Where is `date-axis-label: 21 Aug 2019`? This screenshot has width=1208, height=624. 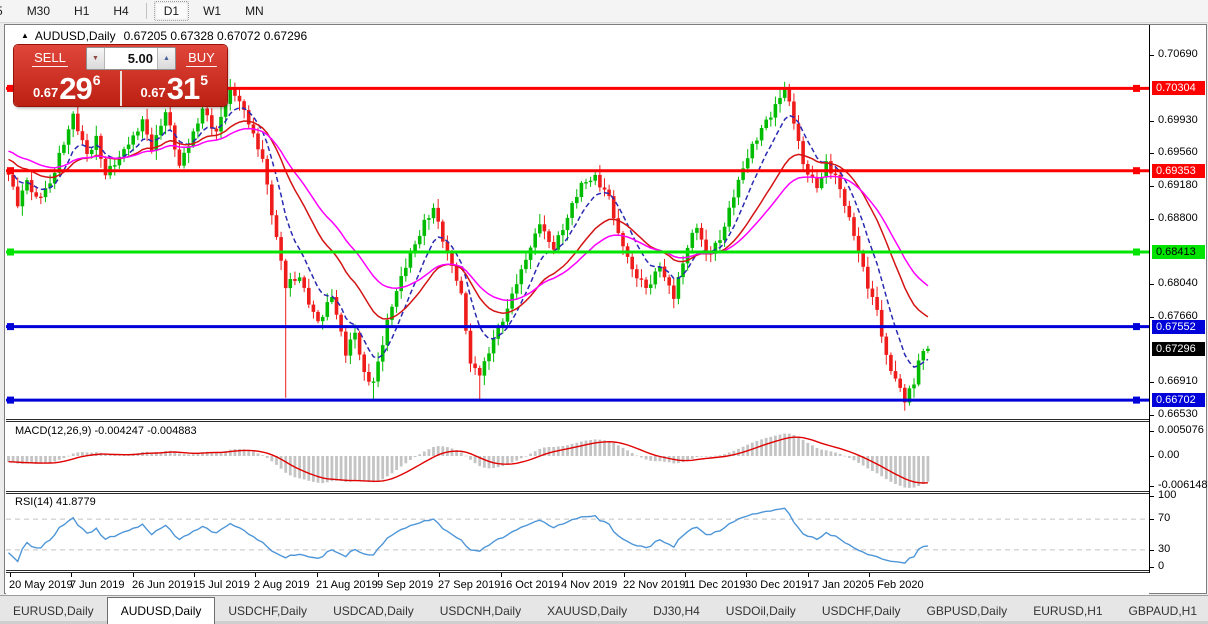
date-axis-label: 21 Aug 2019 is located at coordinates (347, 585).